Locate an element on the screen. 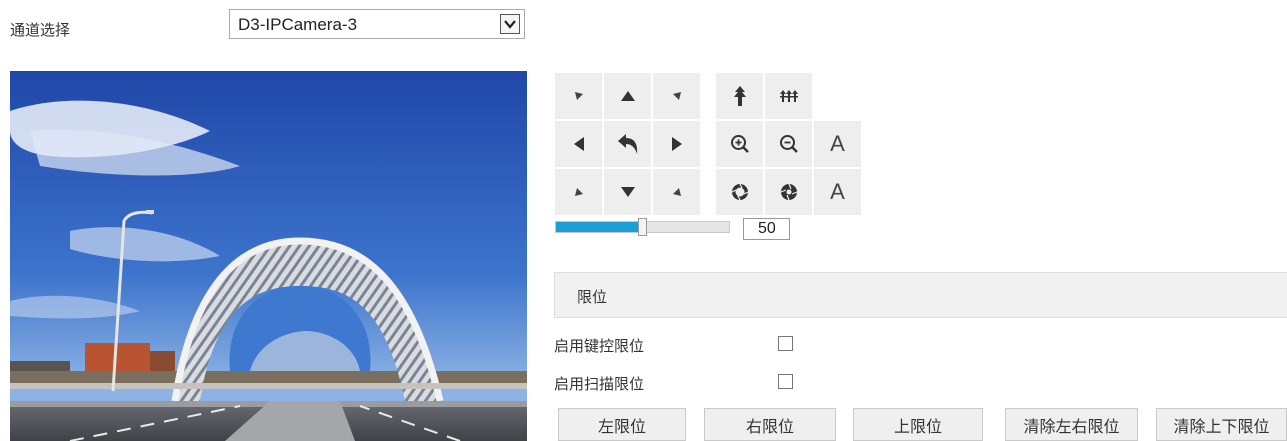 The width and height of the screenshot is (1287, 441). arrow-down-icon is located at coordinates (627, 192).